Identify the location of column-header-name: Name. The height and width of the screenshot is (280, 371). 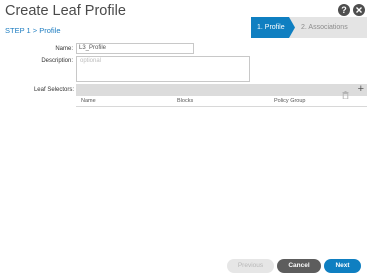
(88, 101).